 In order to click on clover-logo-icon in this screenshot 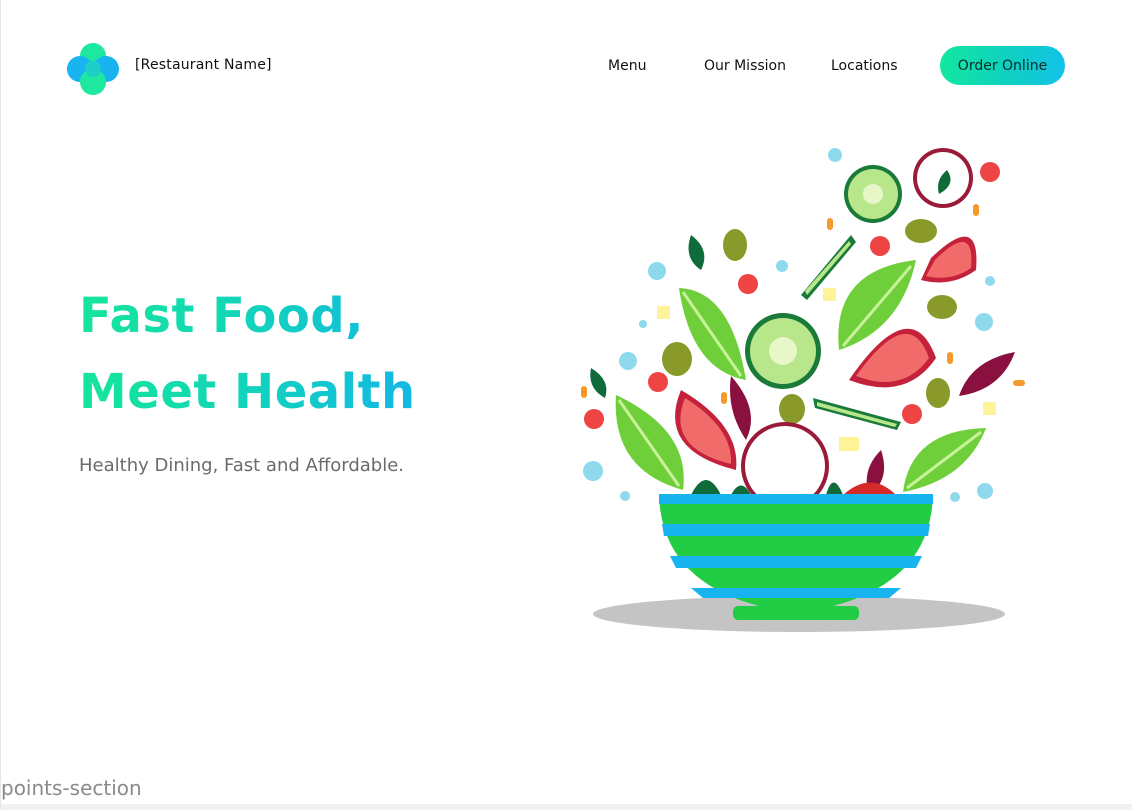, I will do `click(93, 69)`.